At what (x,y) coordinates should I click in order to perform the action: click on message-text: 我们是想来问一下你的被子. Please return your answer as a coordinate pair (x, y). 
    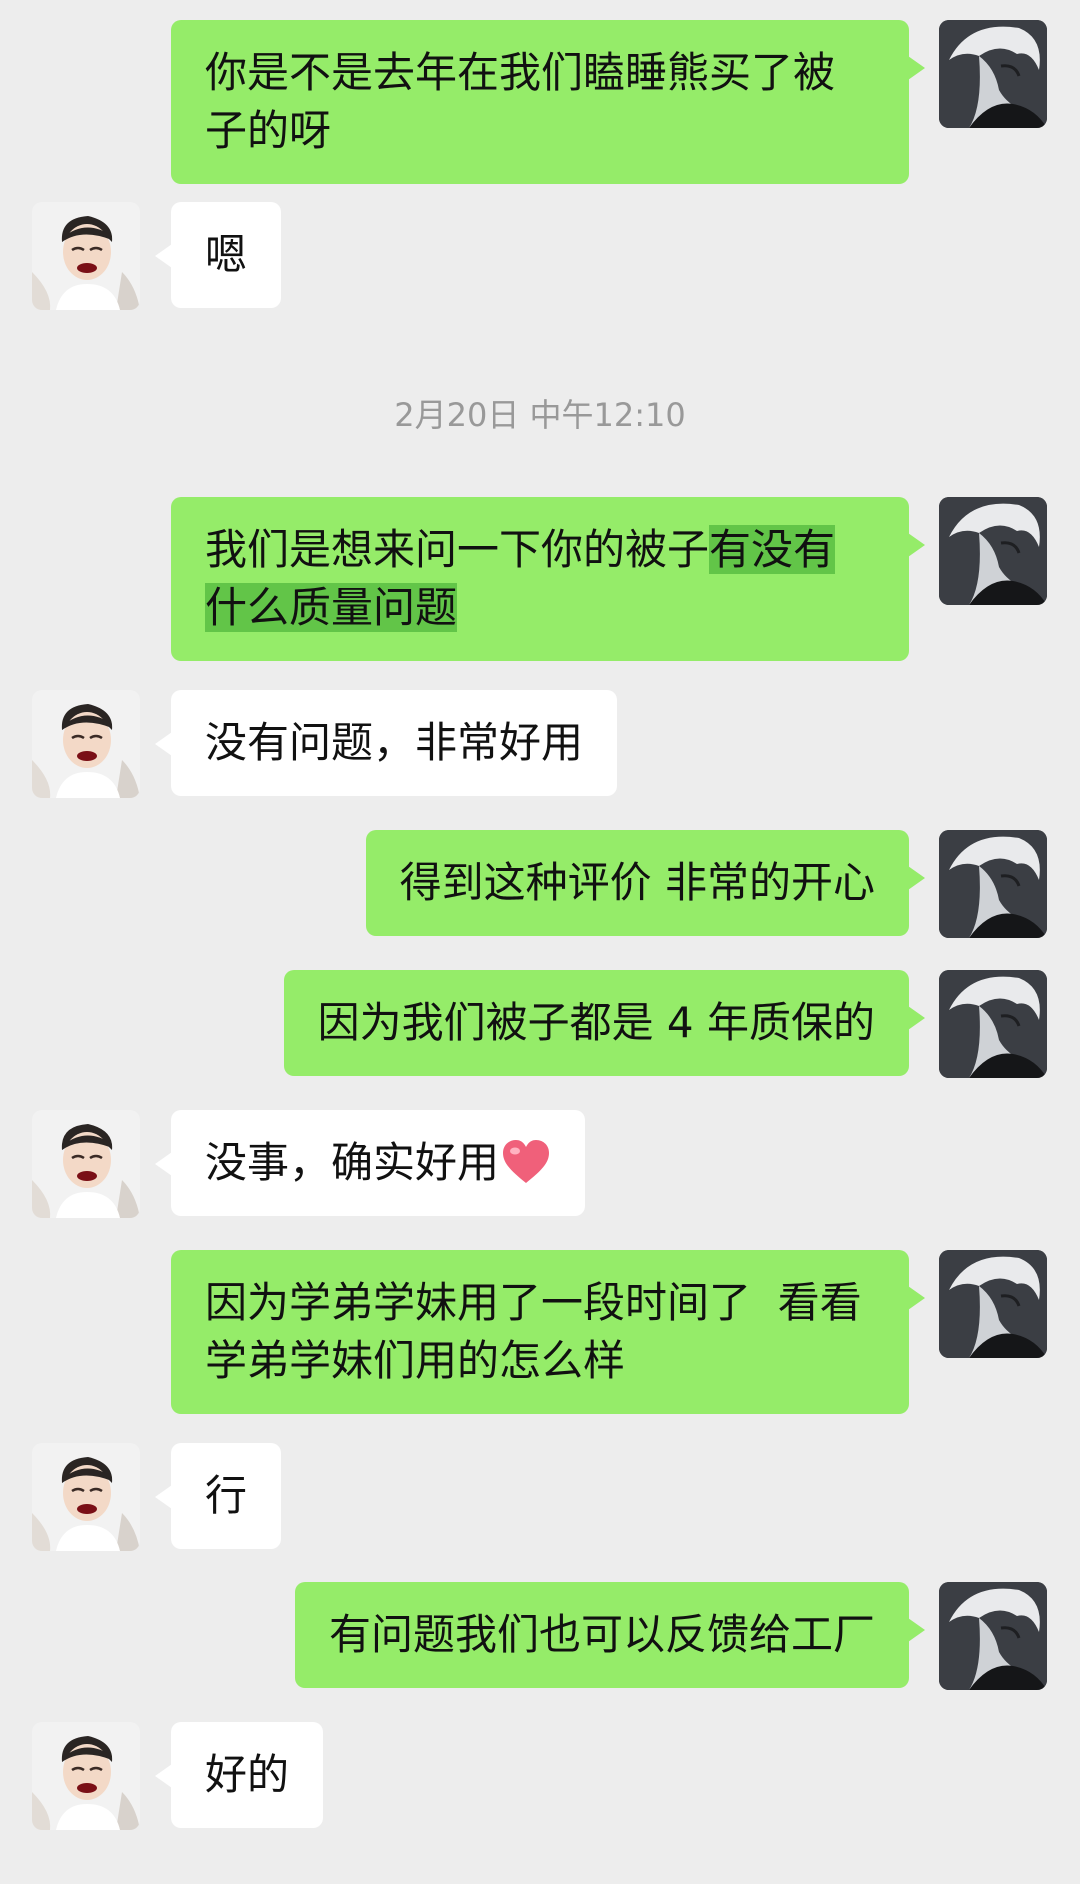
    Looking at the image, I should click on (457, 549).